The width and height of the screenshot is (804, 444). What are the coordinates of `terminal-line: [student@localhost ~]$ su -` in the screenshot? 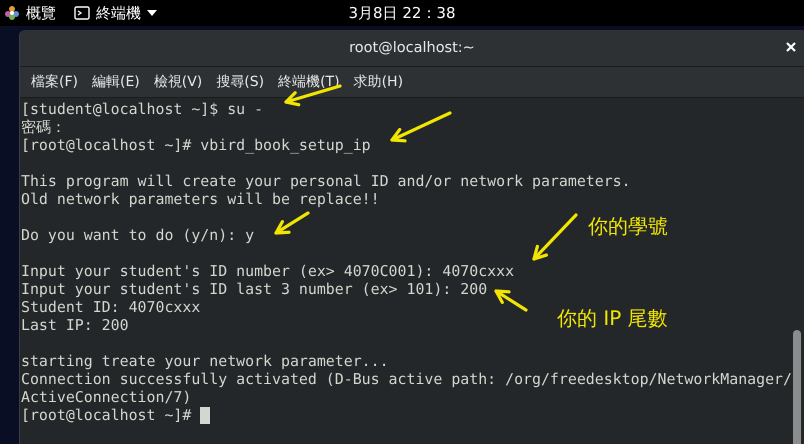 It's located at (142, 109).